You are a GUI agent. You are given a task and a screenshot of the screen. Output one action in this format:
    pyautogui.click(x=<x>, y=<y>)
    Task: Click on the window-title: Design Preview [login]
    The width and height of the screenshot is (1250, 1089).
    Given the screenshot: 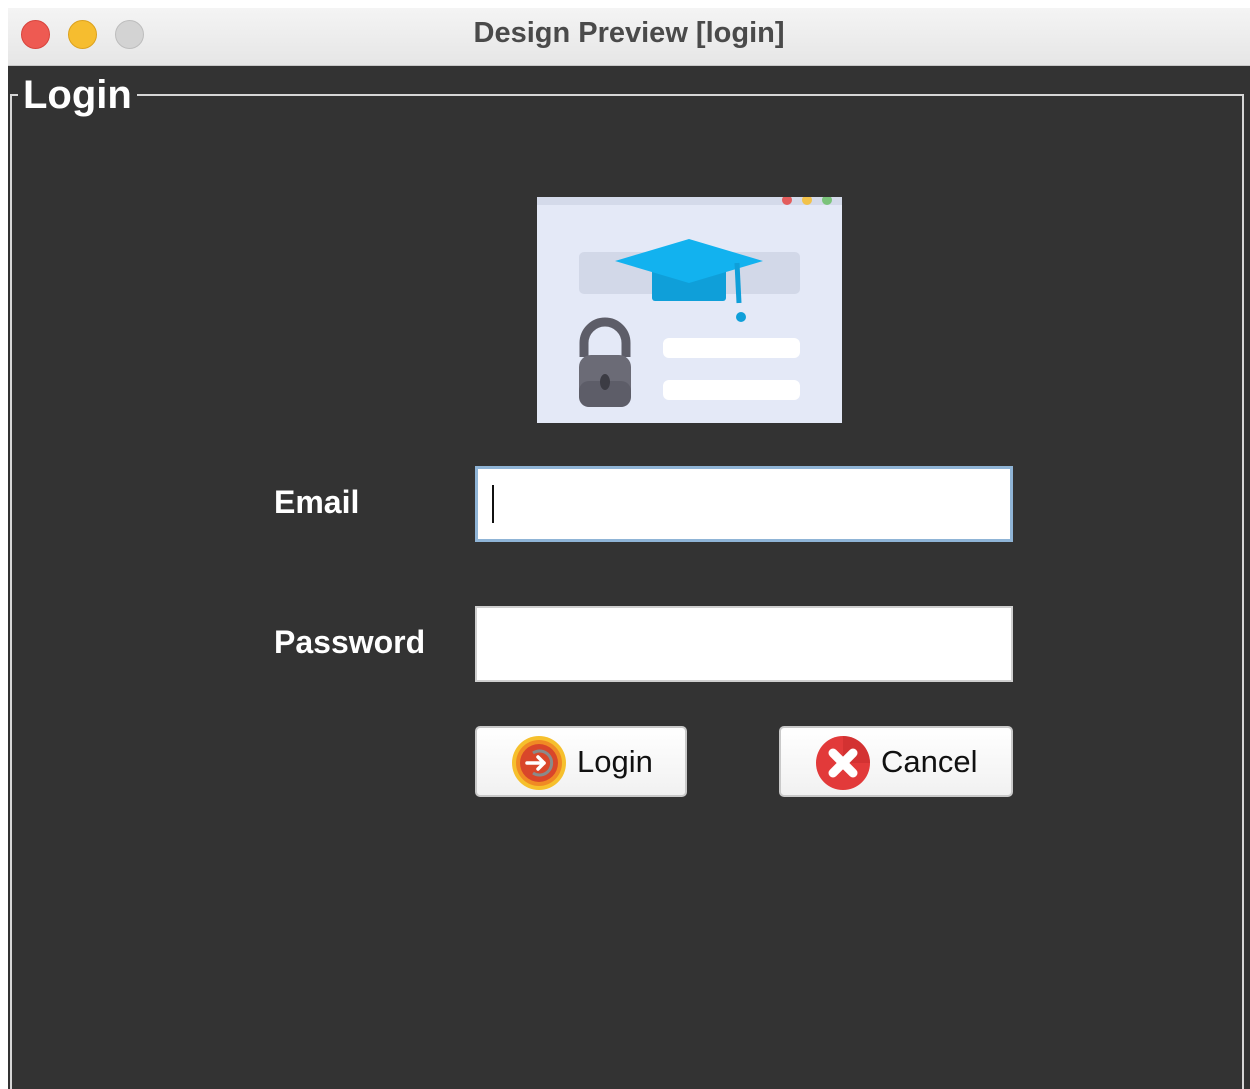 What is the action you would take?
    pyautogui.click(x=629, y=33)
    